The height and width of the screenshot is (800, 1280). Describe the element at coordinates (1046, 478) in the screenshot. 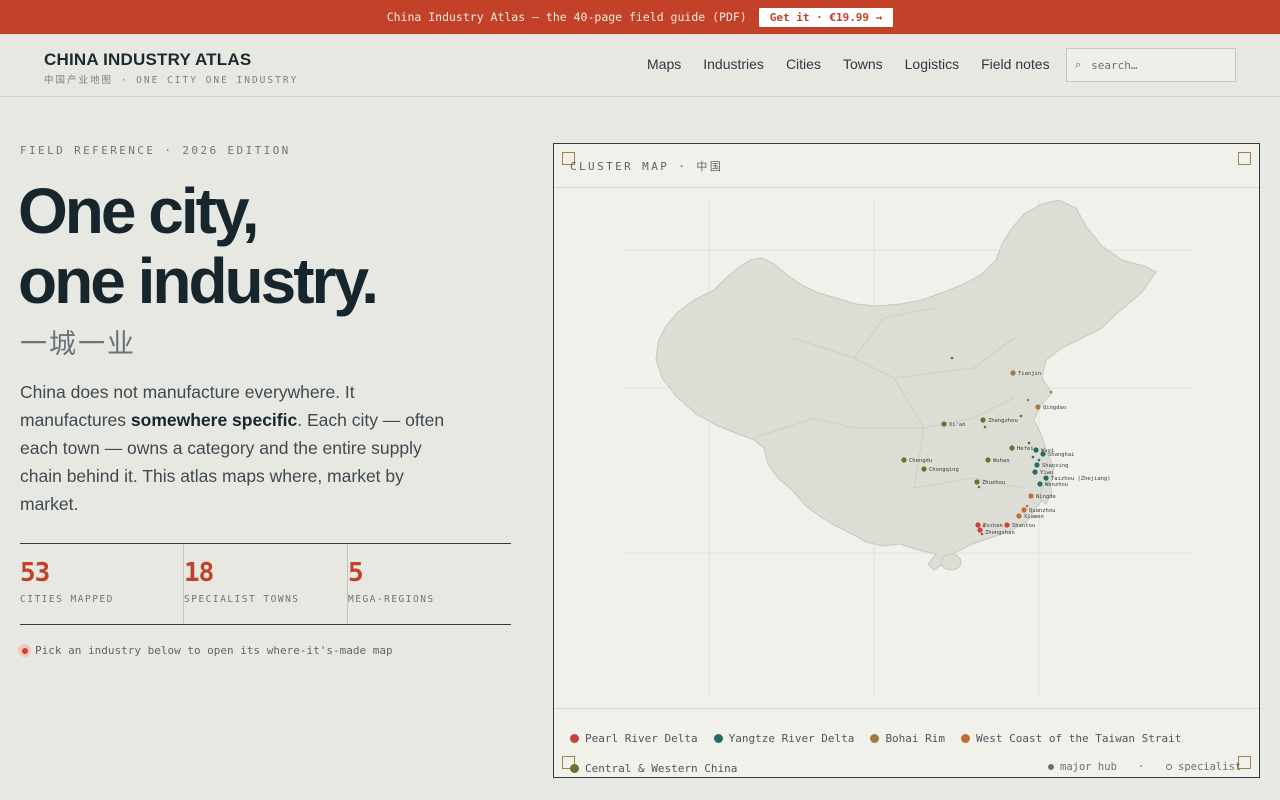

I see `city-dot-taizhou` at that location.